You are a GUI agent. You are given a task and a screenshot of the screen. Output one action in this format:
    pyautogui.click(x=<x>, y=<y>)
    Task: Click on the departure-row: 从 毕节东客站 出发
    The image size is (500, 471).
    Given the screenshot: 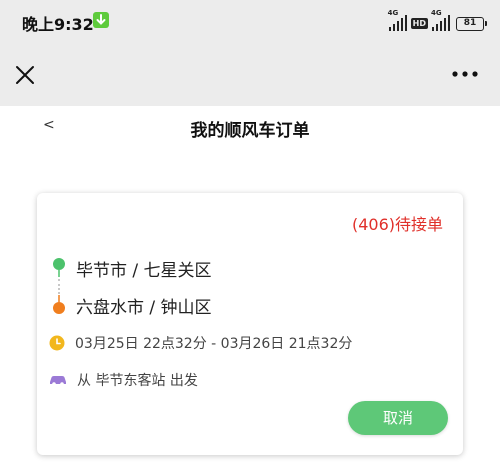 What is the action you would take?
    pyautogui.click(x=123, y=380)
    